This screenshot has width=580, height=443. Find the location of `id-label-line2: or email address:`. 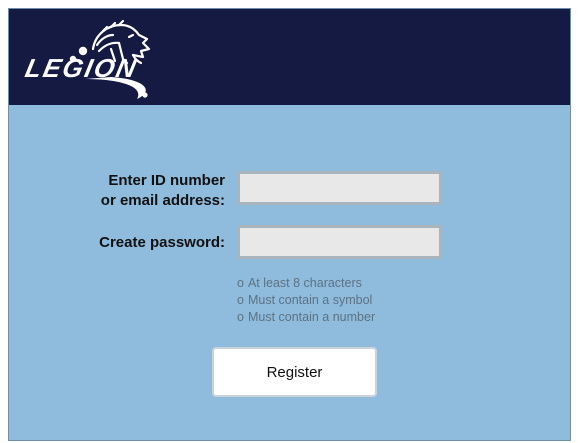

id-label-line2: or email address: is located at coordinates (162, 200).